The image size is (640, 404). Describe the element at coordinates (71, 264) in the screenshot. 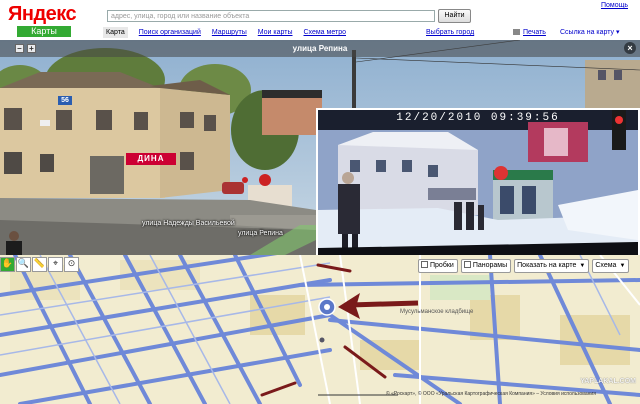

I see `panorama-tool-icon: ⊙` at that location.